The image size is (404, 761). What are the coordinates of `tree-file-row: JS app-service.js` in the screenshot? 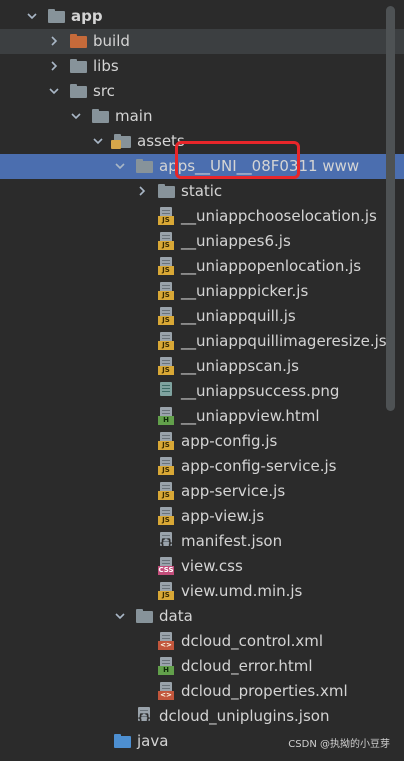 It's located at (202, 491).